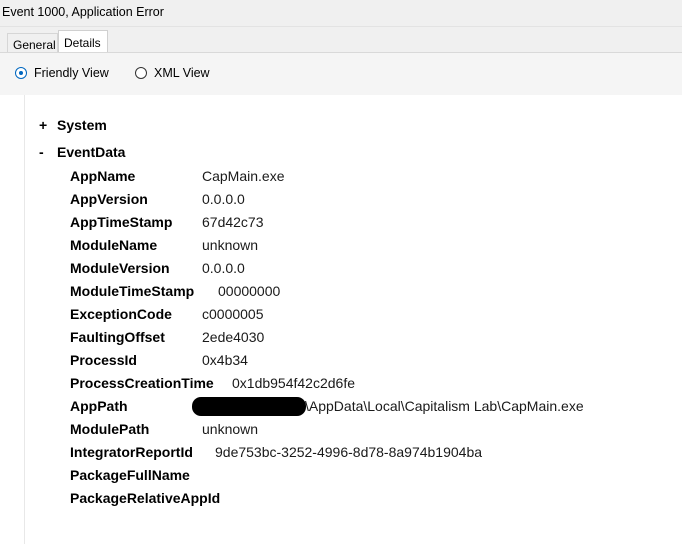  I want to click on friendly-view-label: Friendly View, so click(71, 73).